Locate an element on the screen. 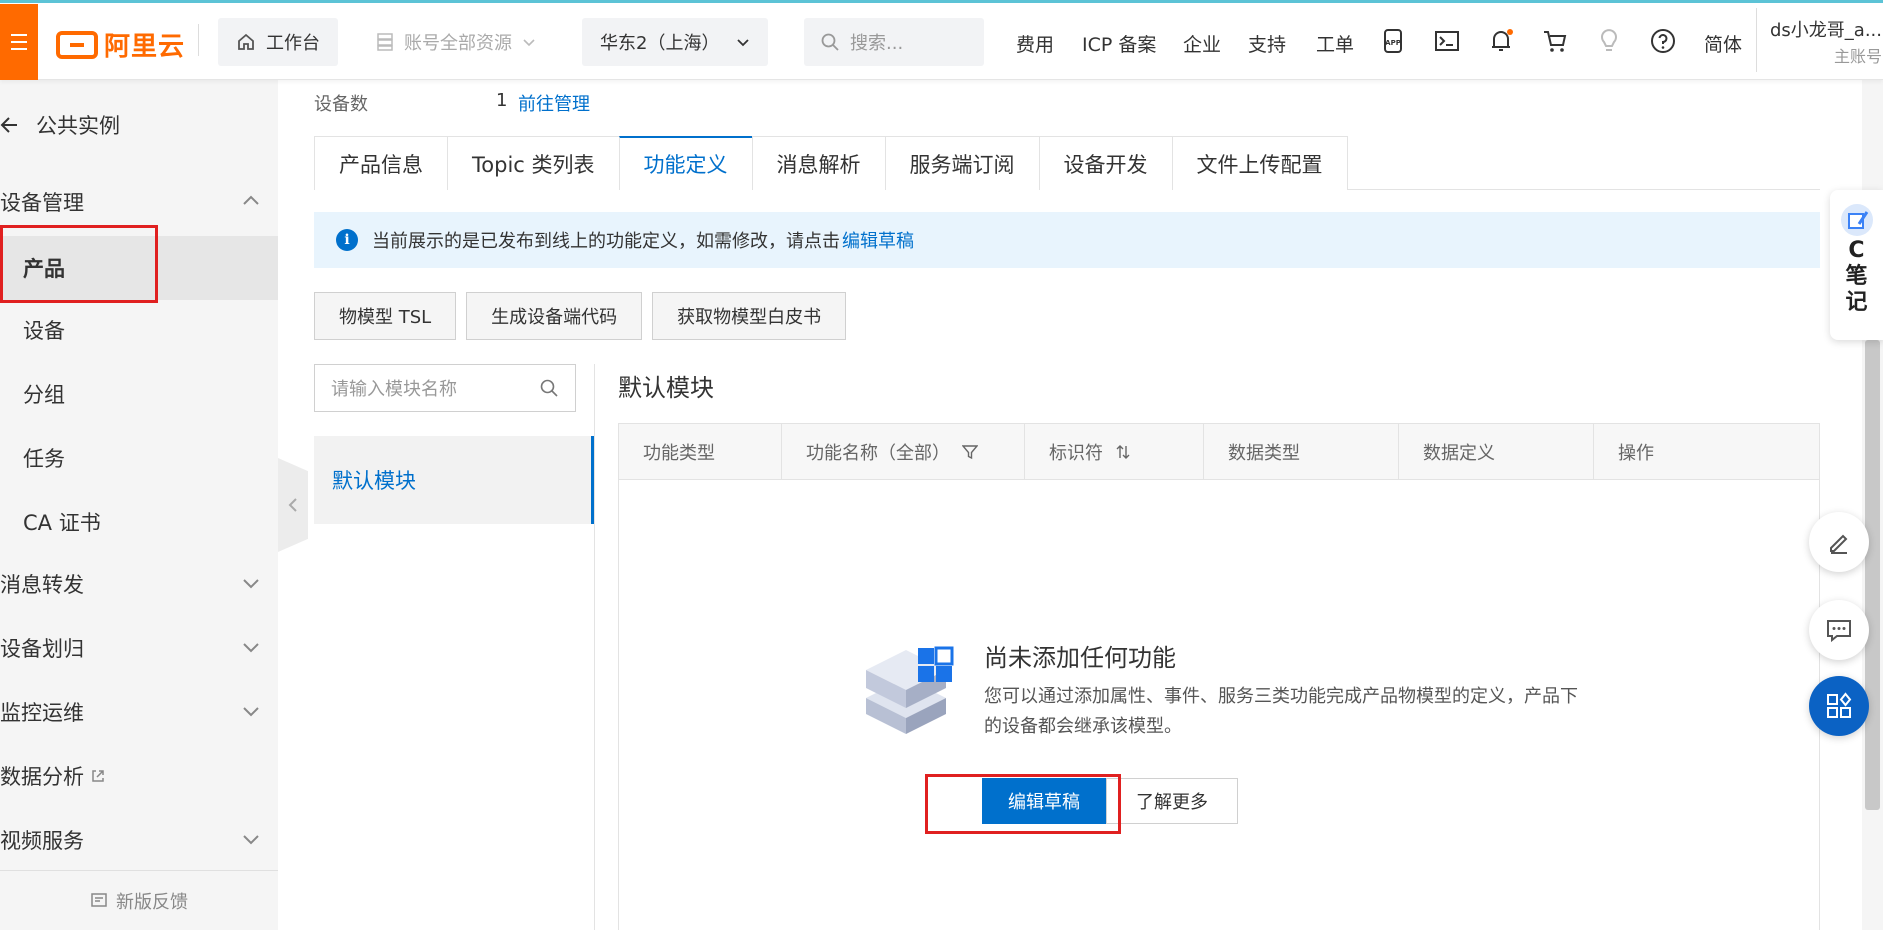  table-header: 功能类型 功能名称（全部） 标识符 数据类型 数据定义 操作 is located at coordinates (1219, 452).